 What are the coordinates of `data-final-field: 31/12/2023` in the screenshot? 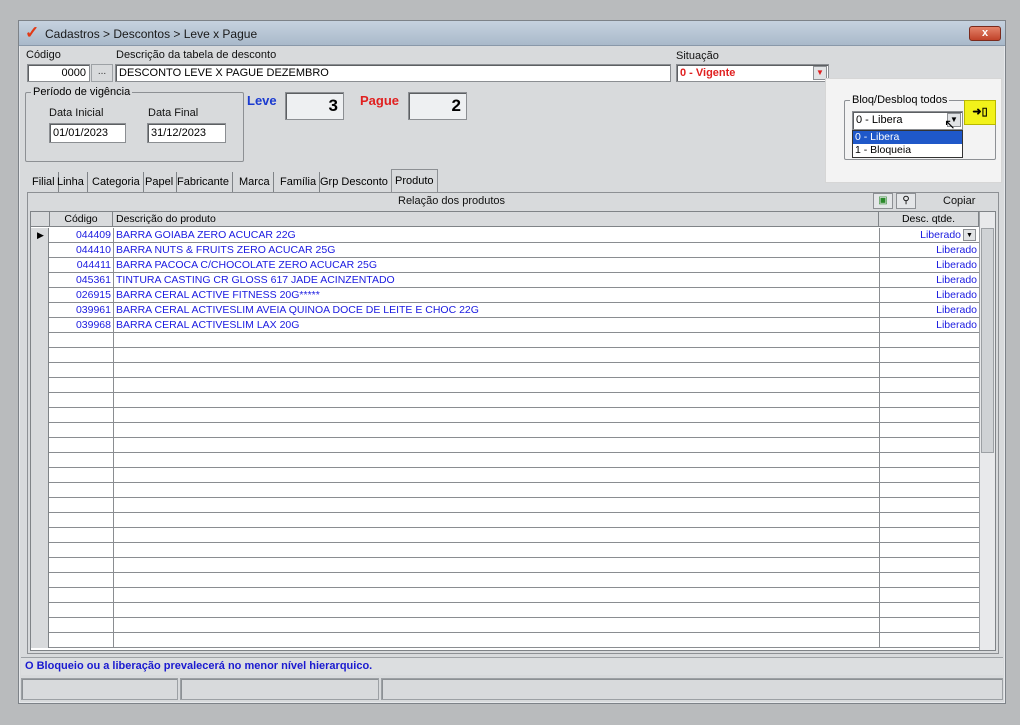 It's located at (186, 133).